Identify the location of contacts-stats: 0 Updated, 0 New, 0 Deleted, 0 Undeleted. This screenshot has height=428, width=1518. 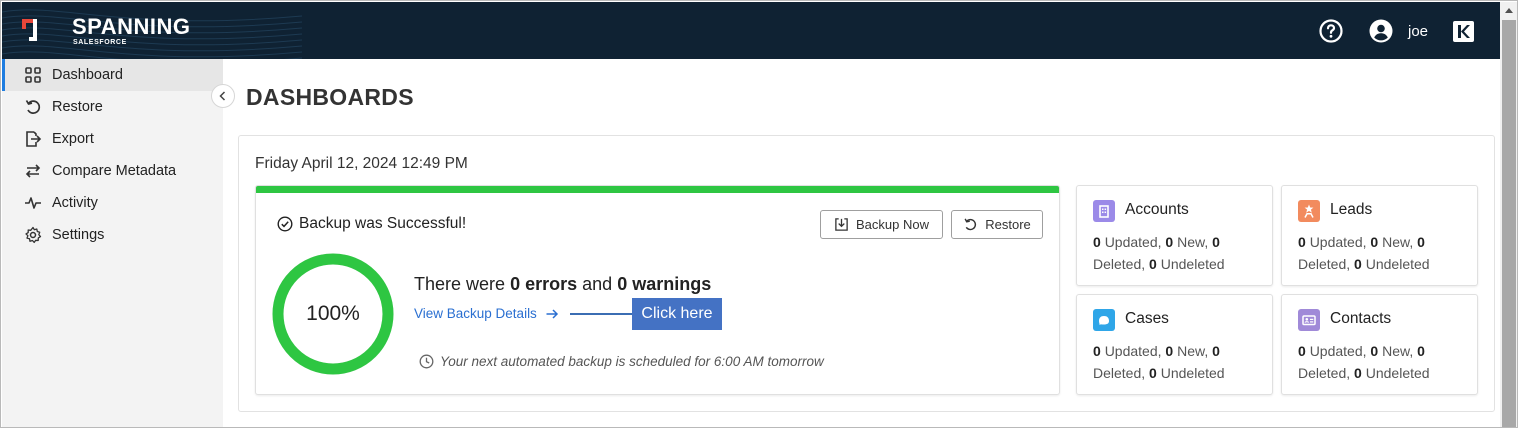
(1383, 362).